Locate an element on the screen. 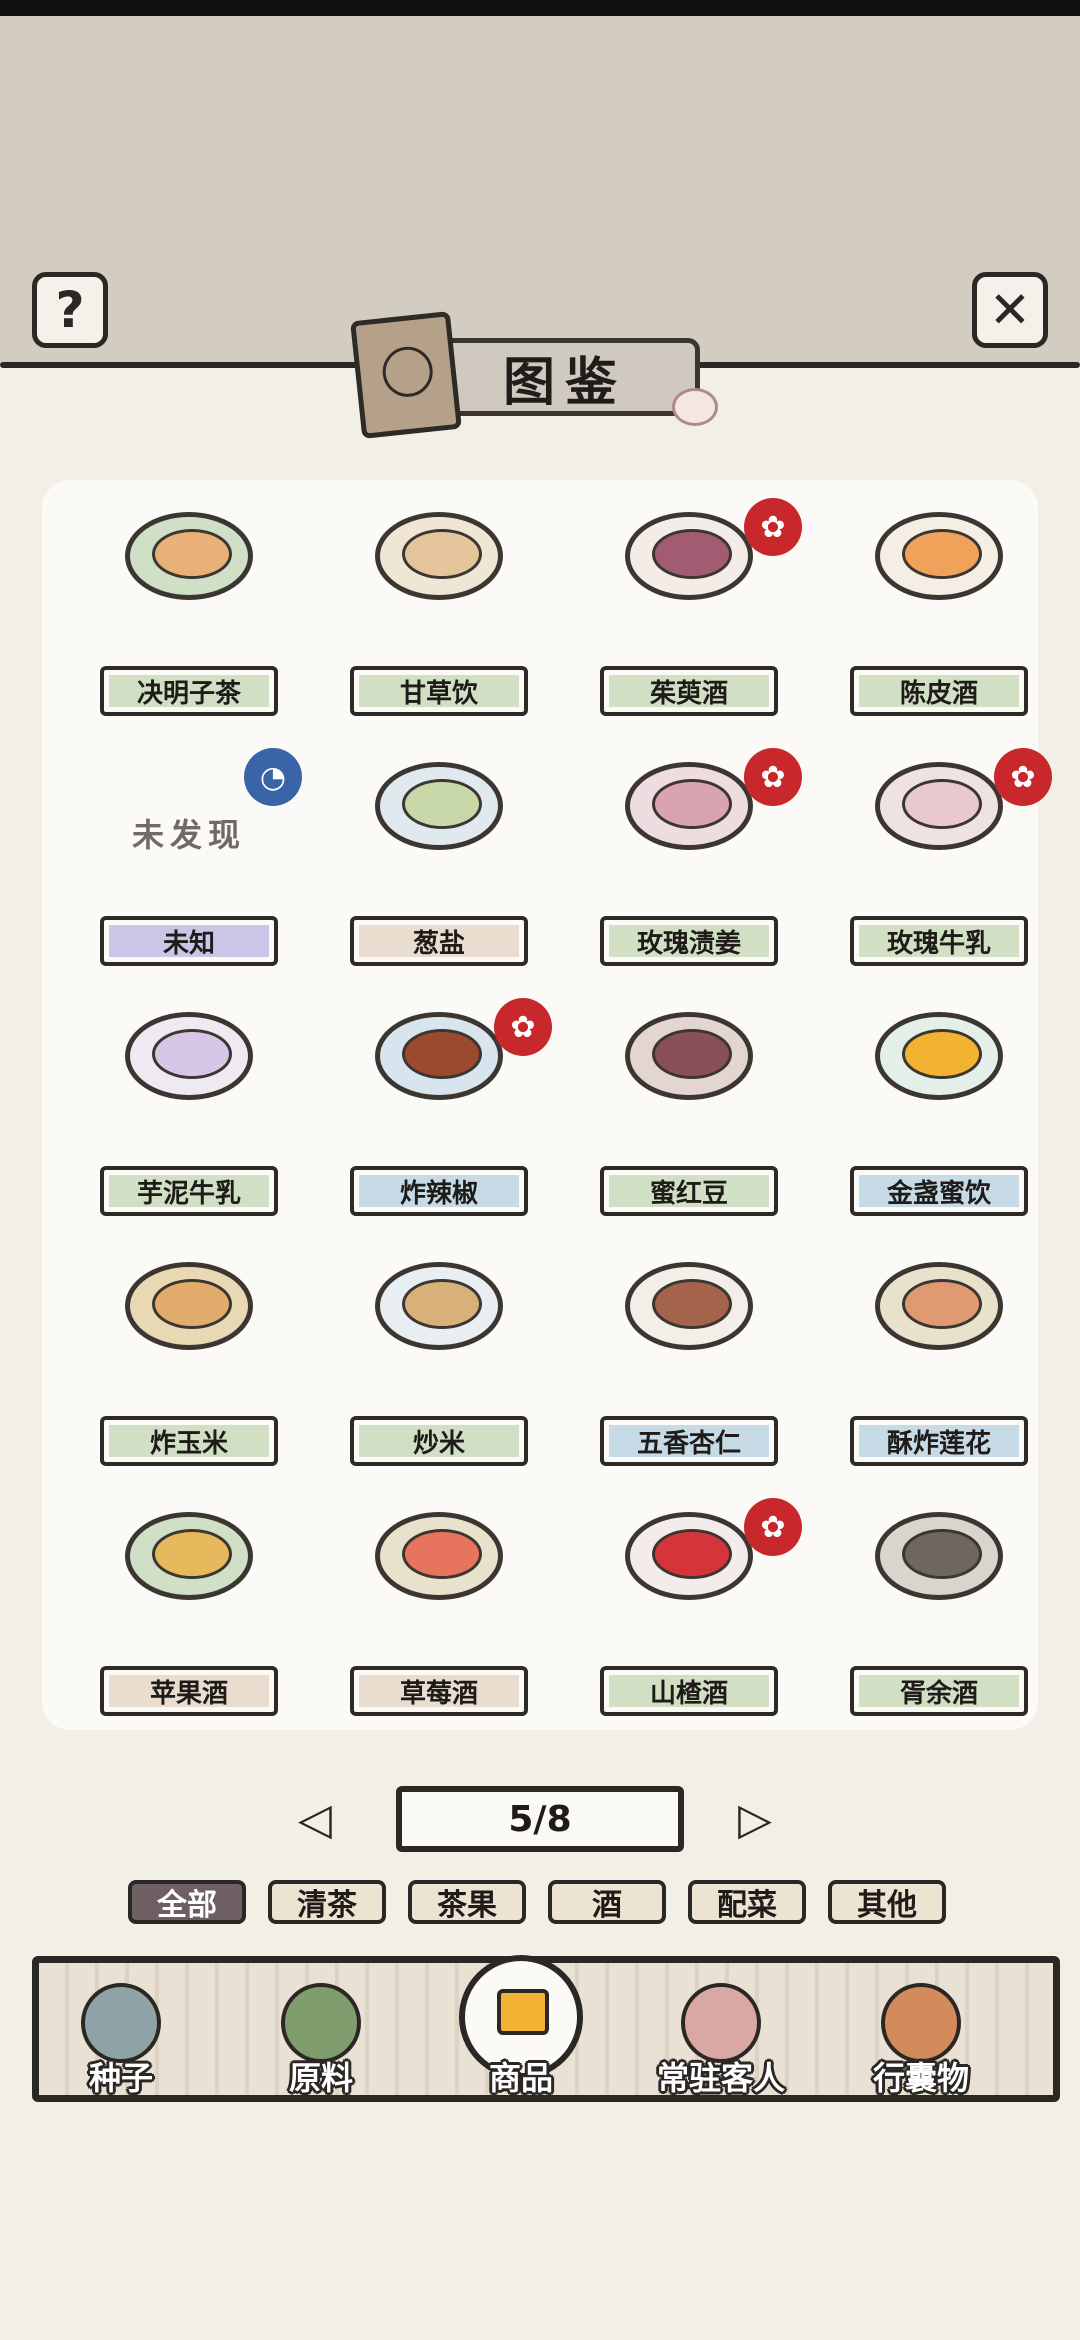  filter-tab: 清茶 is located at coordinates (327, 1902).